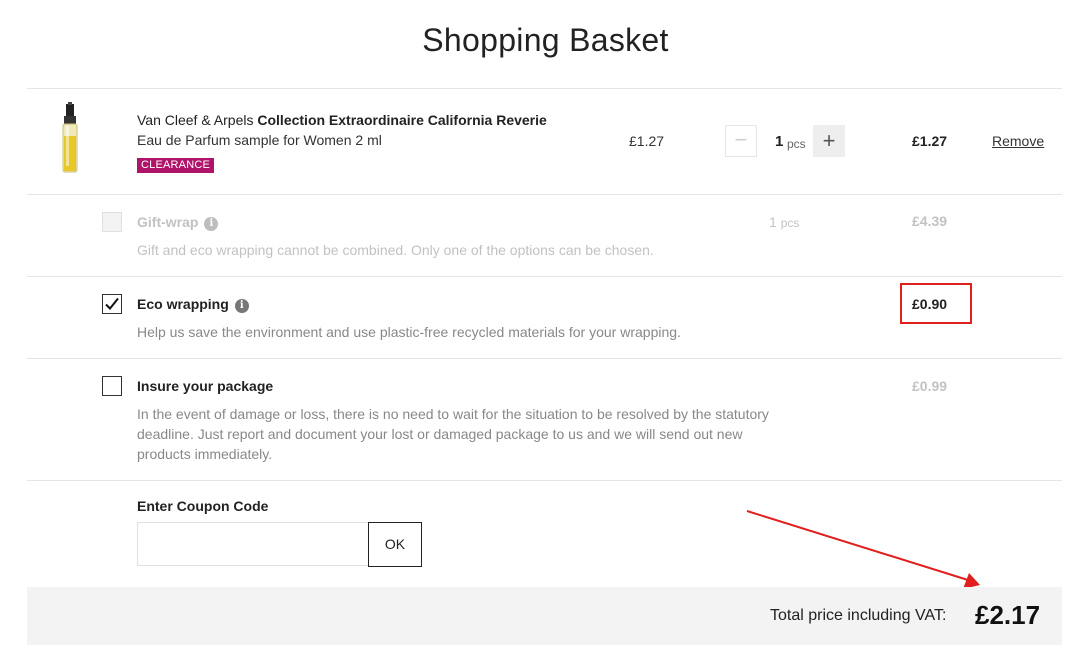  Describe the element at coordinates (205, 386) in the screenshot. I see `insurance-title: Insure your package` at that location.